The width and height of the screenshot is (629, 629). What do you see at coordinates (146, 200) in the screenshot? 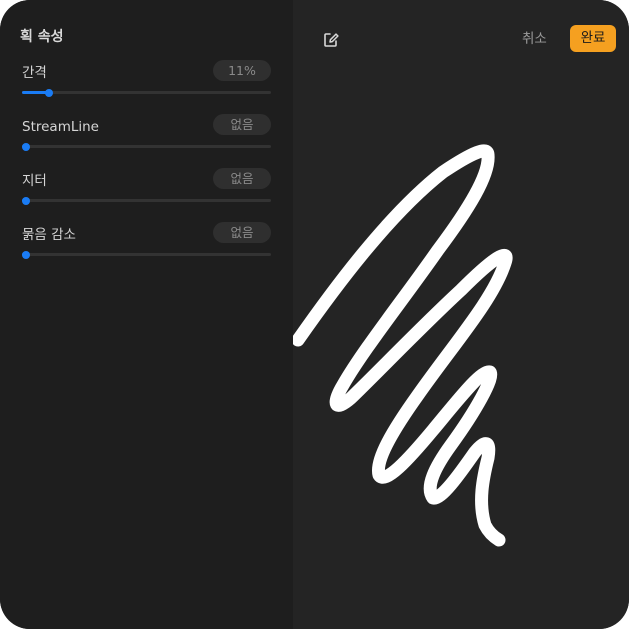
I see `jitter-slider` at bounding box center [146, 200].